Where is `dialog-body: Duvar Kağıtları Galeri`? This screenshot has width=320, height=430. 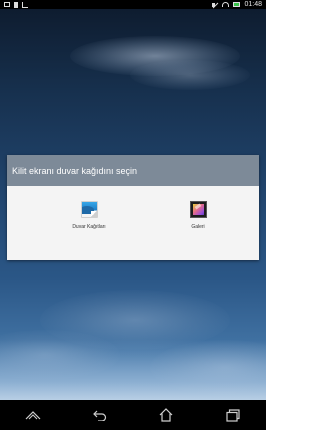
dialog-body: Duvar Kağıtları Galeri is located at coordinates (133, 223).